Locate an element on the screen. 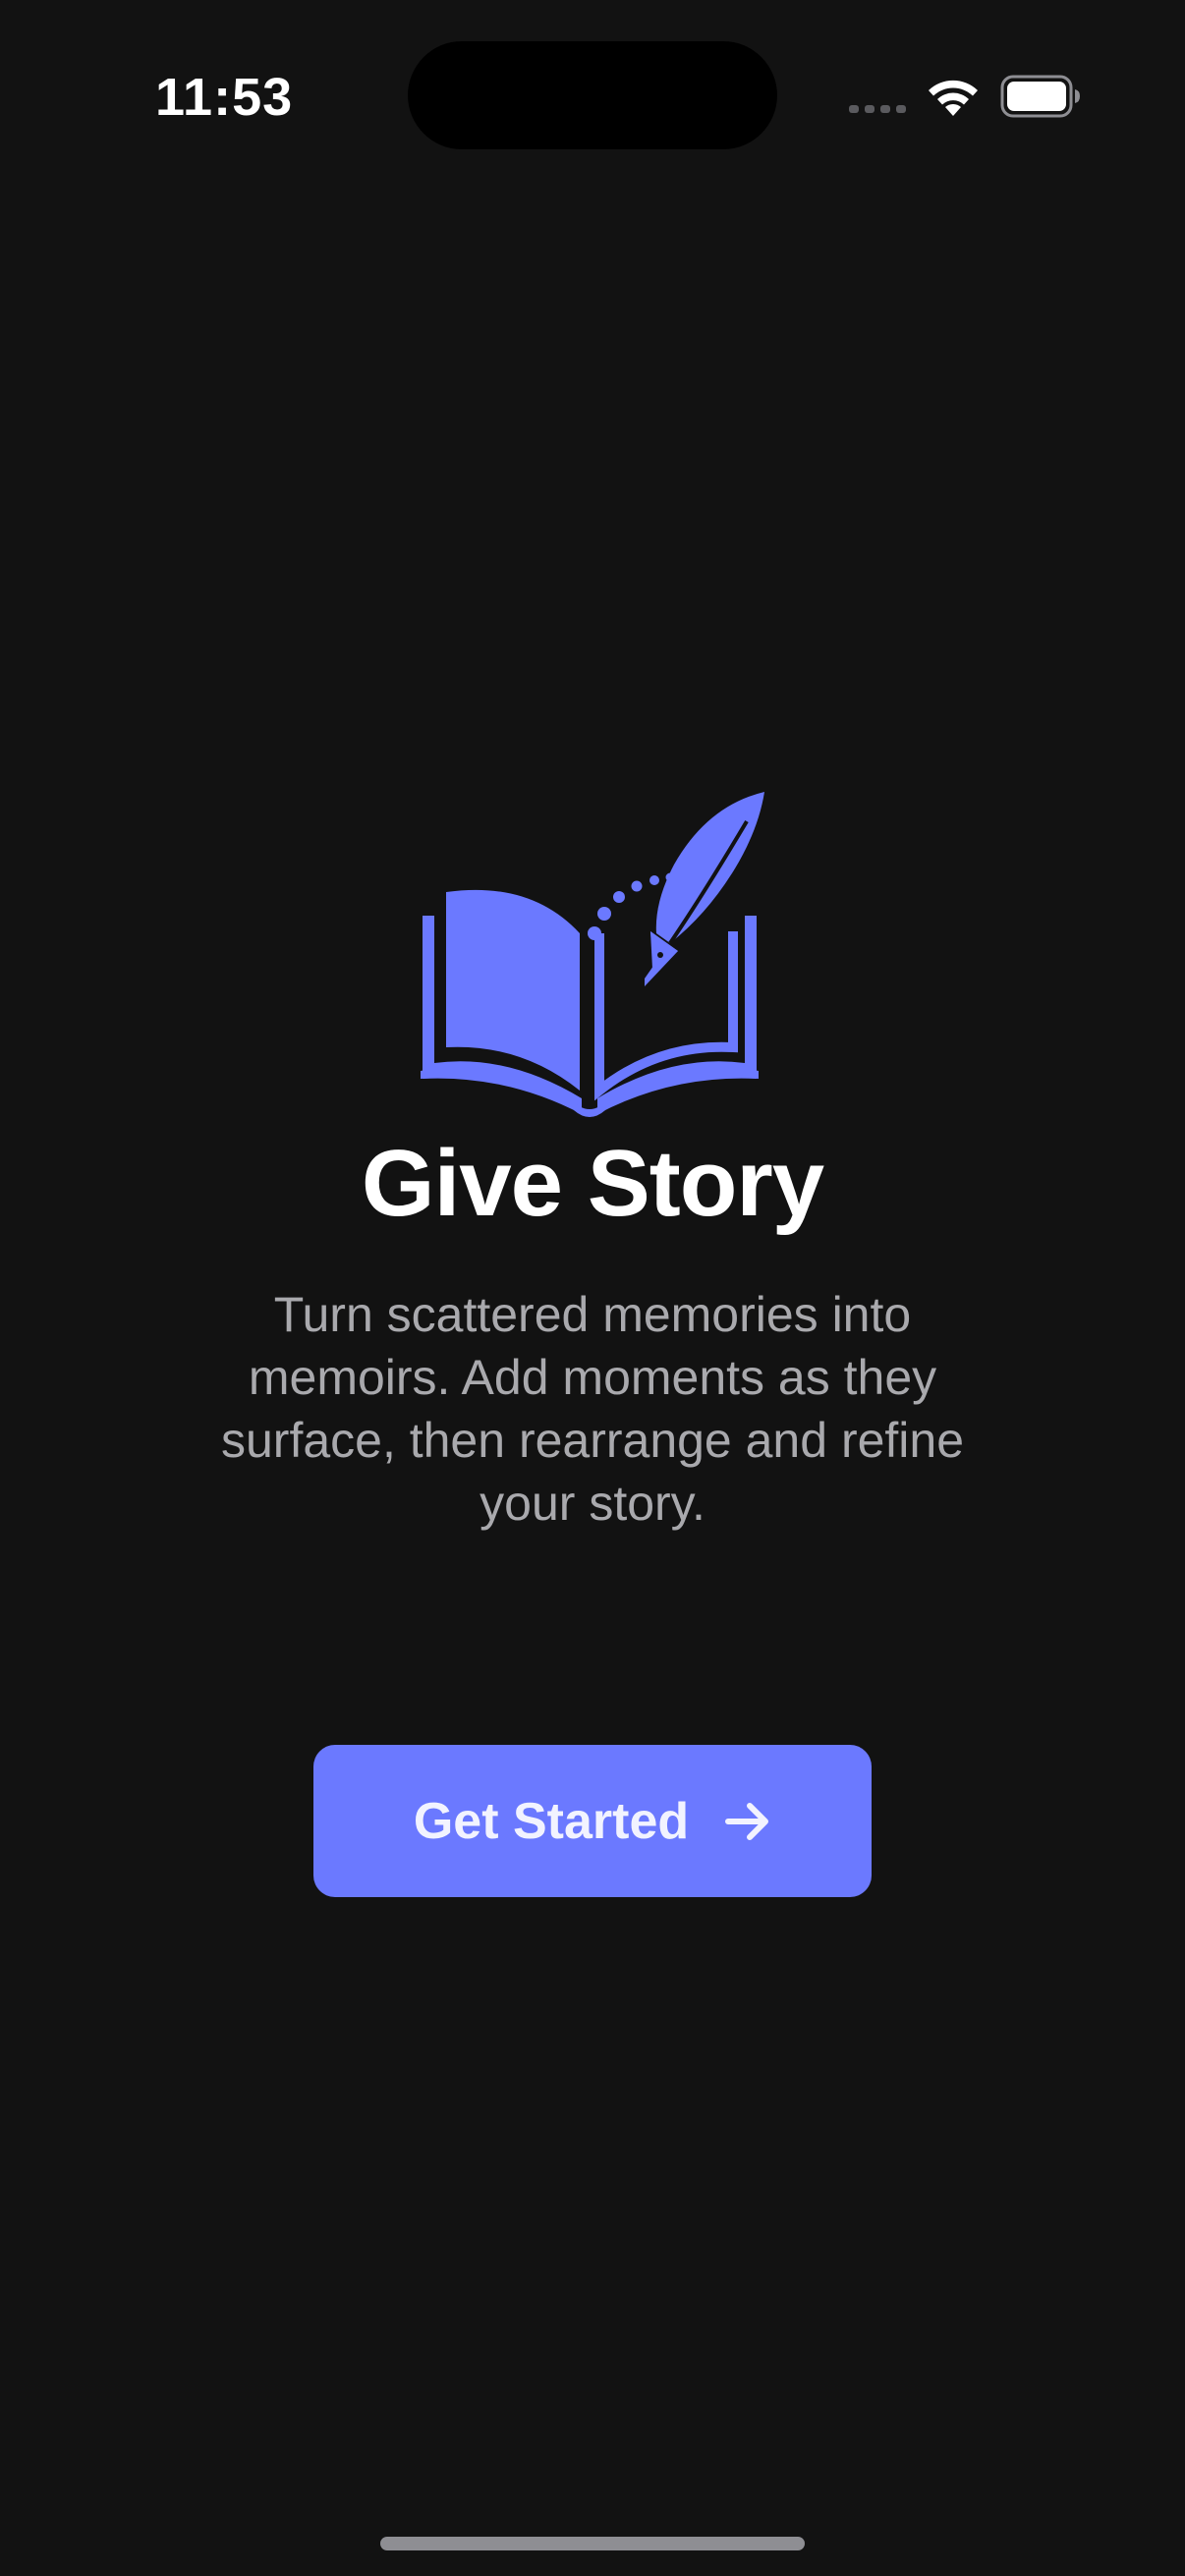 The width and height of the screenshot is (1185, 2576). wifi-icon is located at coordinates (954, 98).